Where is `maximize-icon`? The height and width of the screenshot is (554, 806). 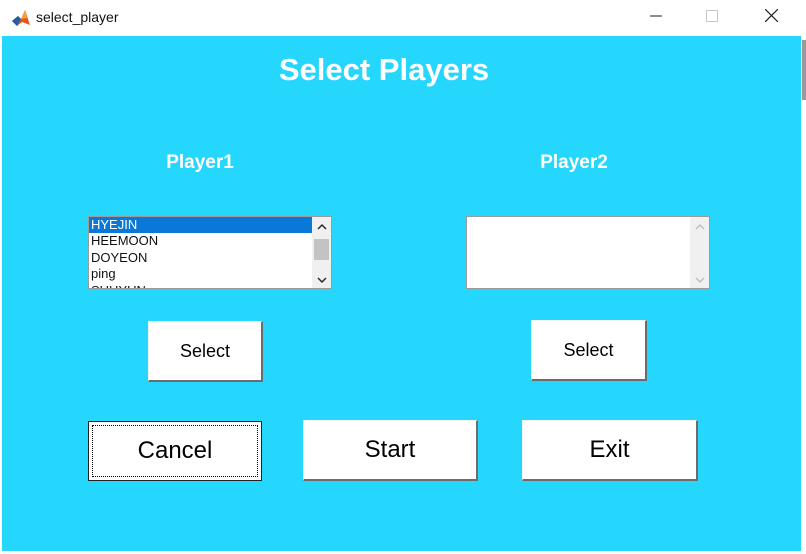 maximize-icon is located at coordinates (712, 18).